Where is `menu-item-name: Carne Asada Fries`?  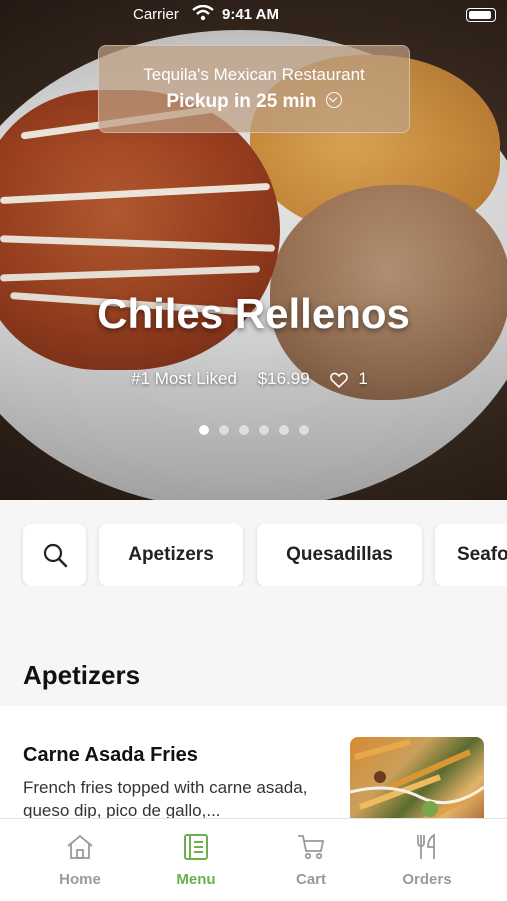 menu-item-name: Carne Asada Fries is located at coordinates (110, 755).